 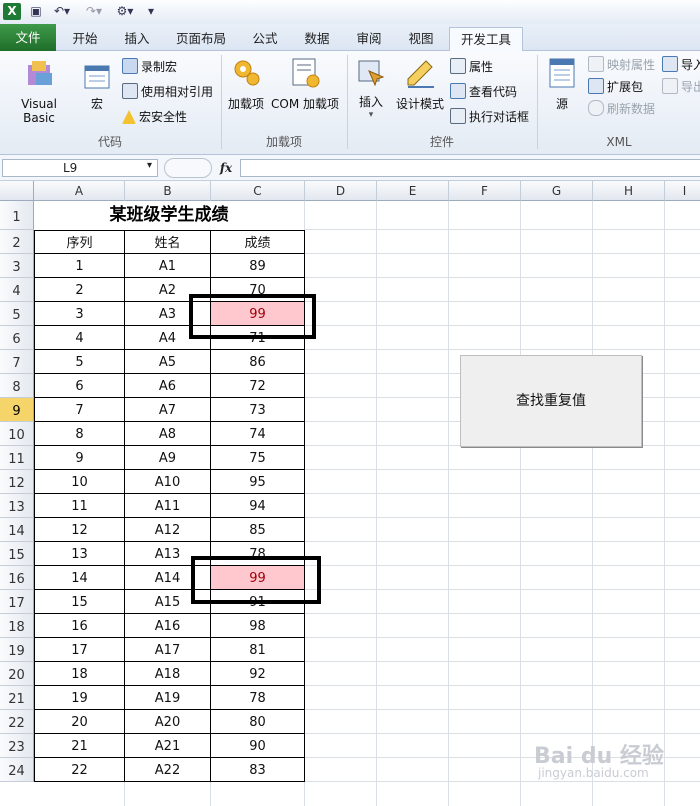 I want to click on cell-sequence: 14, so click(x=79, y=578).